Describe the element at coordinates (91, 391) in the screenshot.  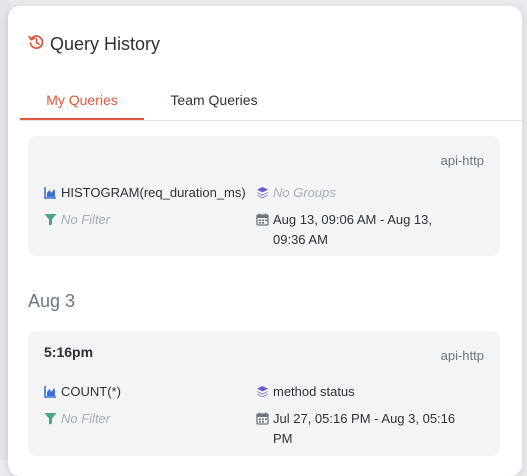
I see `visualize-text: COUNT(*)` at that location.